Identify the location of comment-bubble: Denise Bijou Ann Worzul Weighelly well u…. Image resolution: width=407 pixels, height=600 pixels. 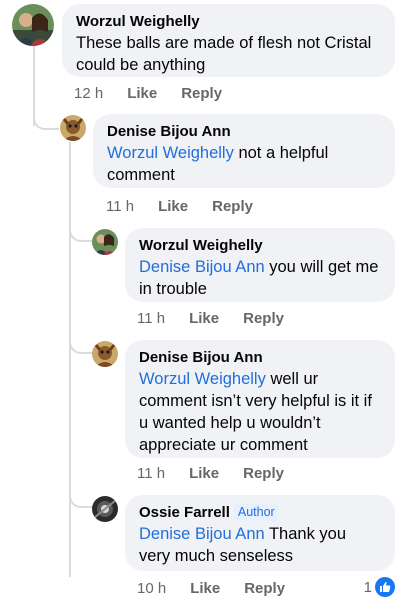
(260, 399).